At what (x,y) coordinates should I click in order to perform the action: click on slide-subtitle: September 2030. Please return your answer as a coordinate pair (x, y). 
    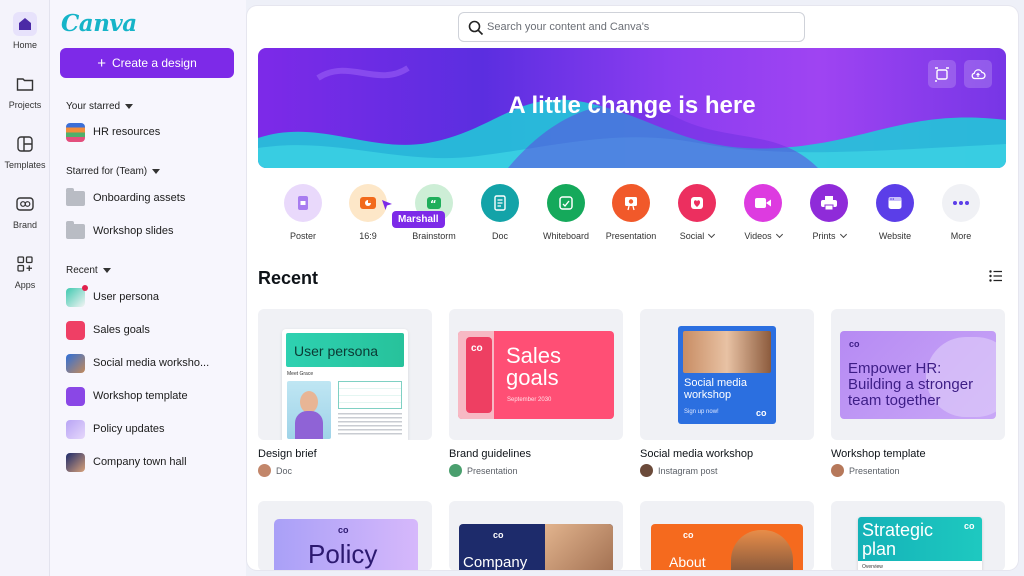
    Looking at the image, I should click on (529, 400).